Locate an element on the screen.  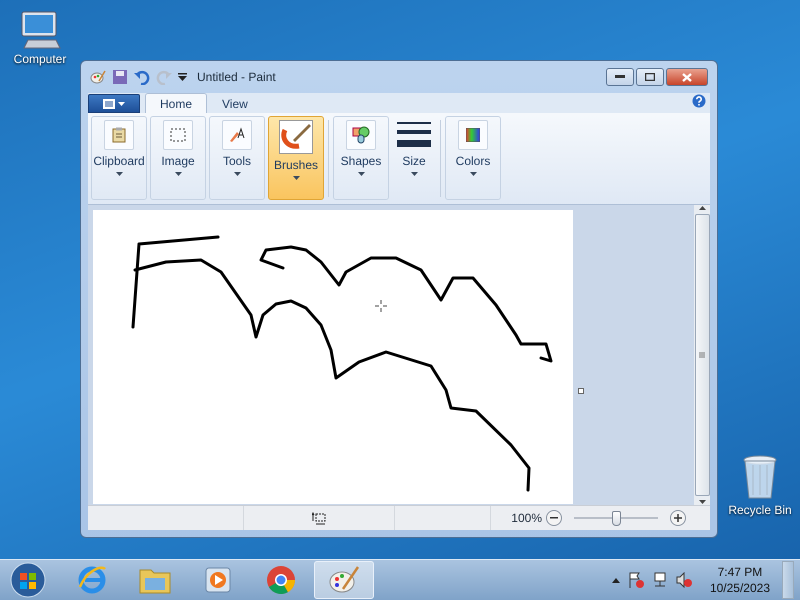
minimize-icon is located at coordinates (620, 77).